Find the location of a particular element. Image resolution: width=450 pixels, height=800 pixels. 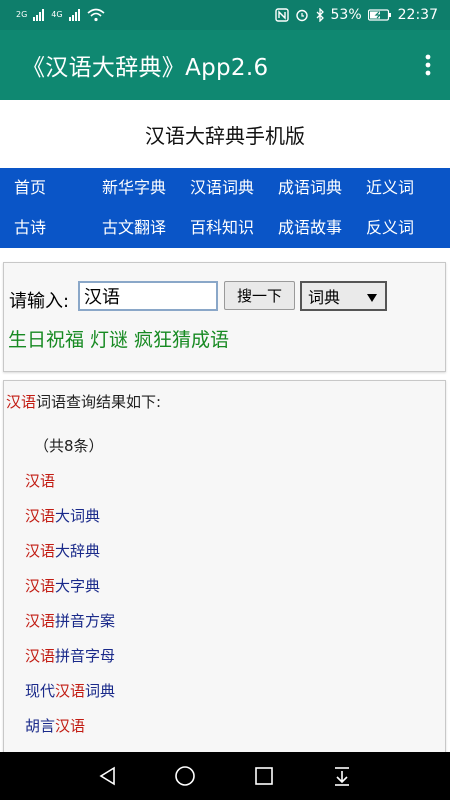

quick-links: 生日祝福 灯谜 疯狂猜成语 is located at coordinates (118, 338).